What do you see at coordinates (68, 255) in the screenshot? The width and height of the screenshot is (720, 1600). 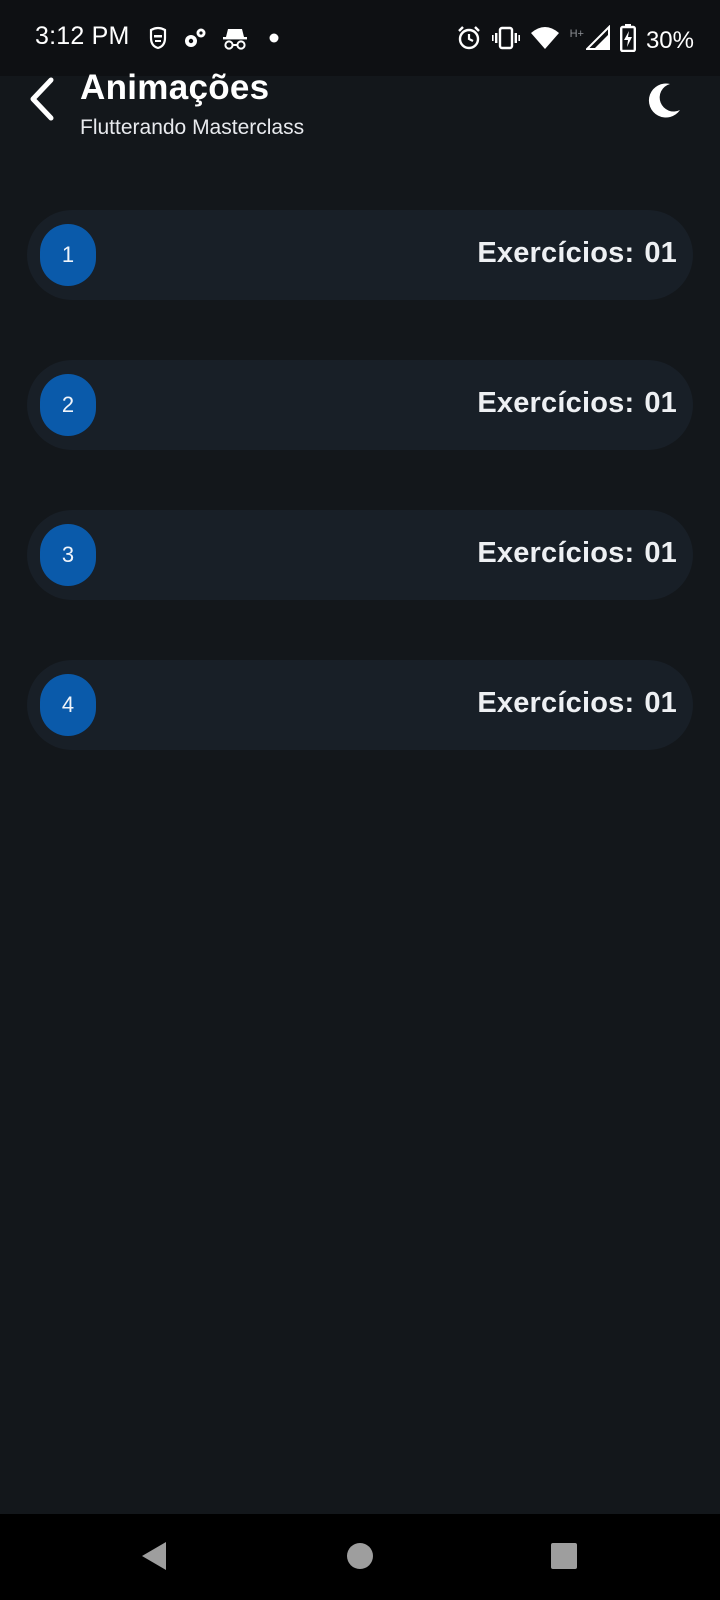 I see `item-number-badge: 1` at bounding box center [68, 255].